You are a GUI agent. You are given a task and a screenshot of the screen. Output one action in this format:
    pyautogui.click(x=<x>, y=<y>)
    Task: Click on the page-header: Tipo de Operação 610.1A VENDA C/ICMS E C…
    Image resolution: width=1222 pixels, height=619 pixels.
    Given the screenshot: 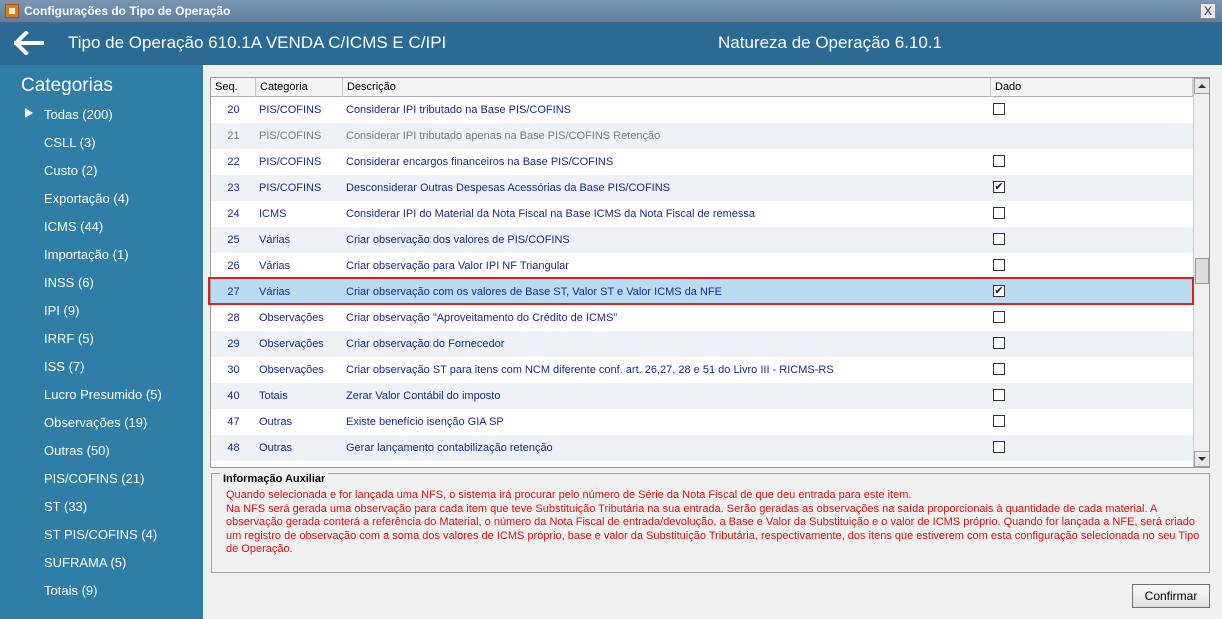 What is the action you would take?
    pyautogui.click(x=611, y=44)
    